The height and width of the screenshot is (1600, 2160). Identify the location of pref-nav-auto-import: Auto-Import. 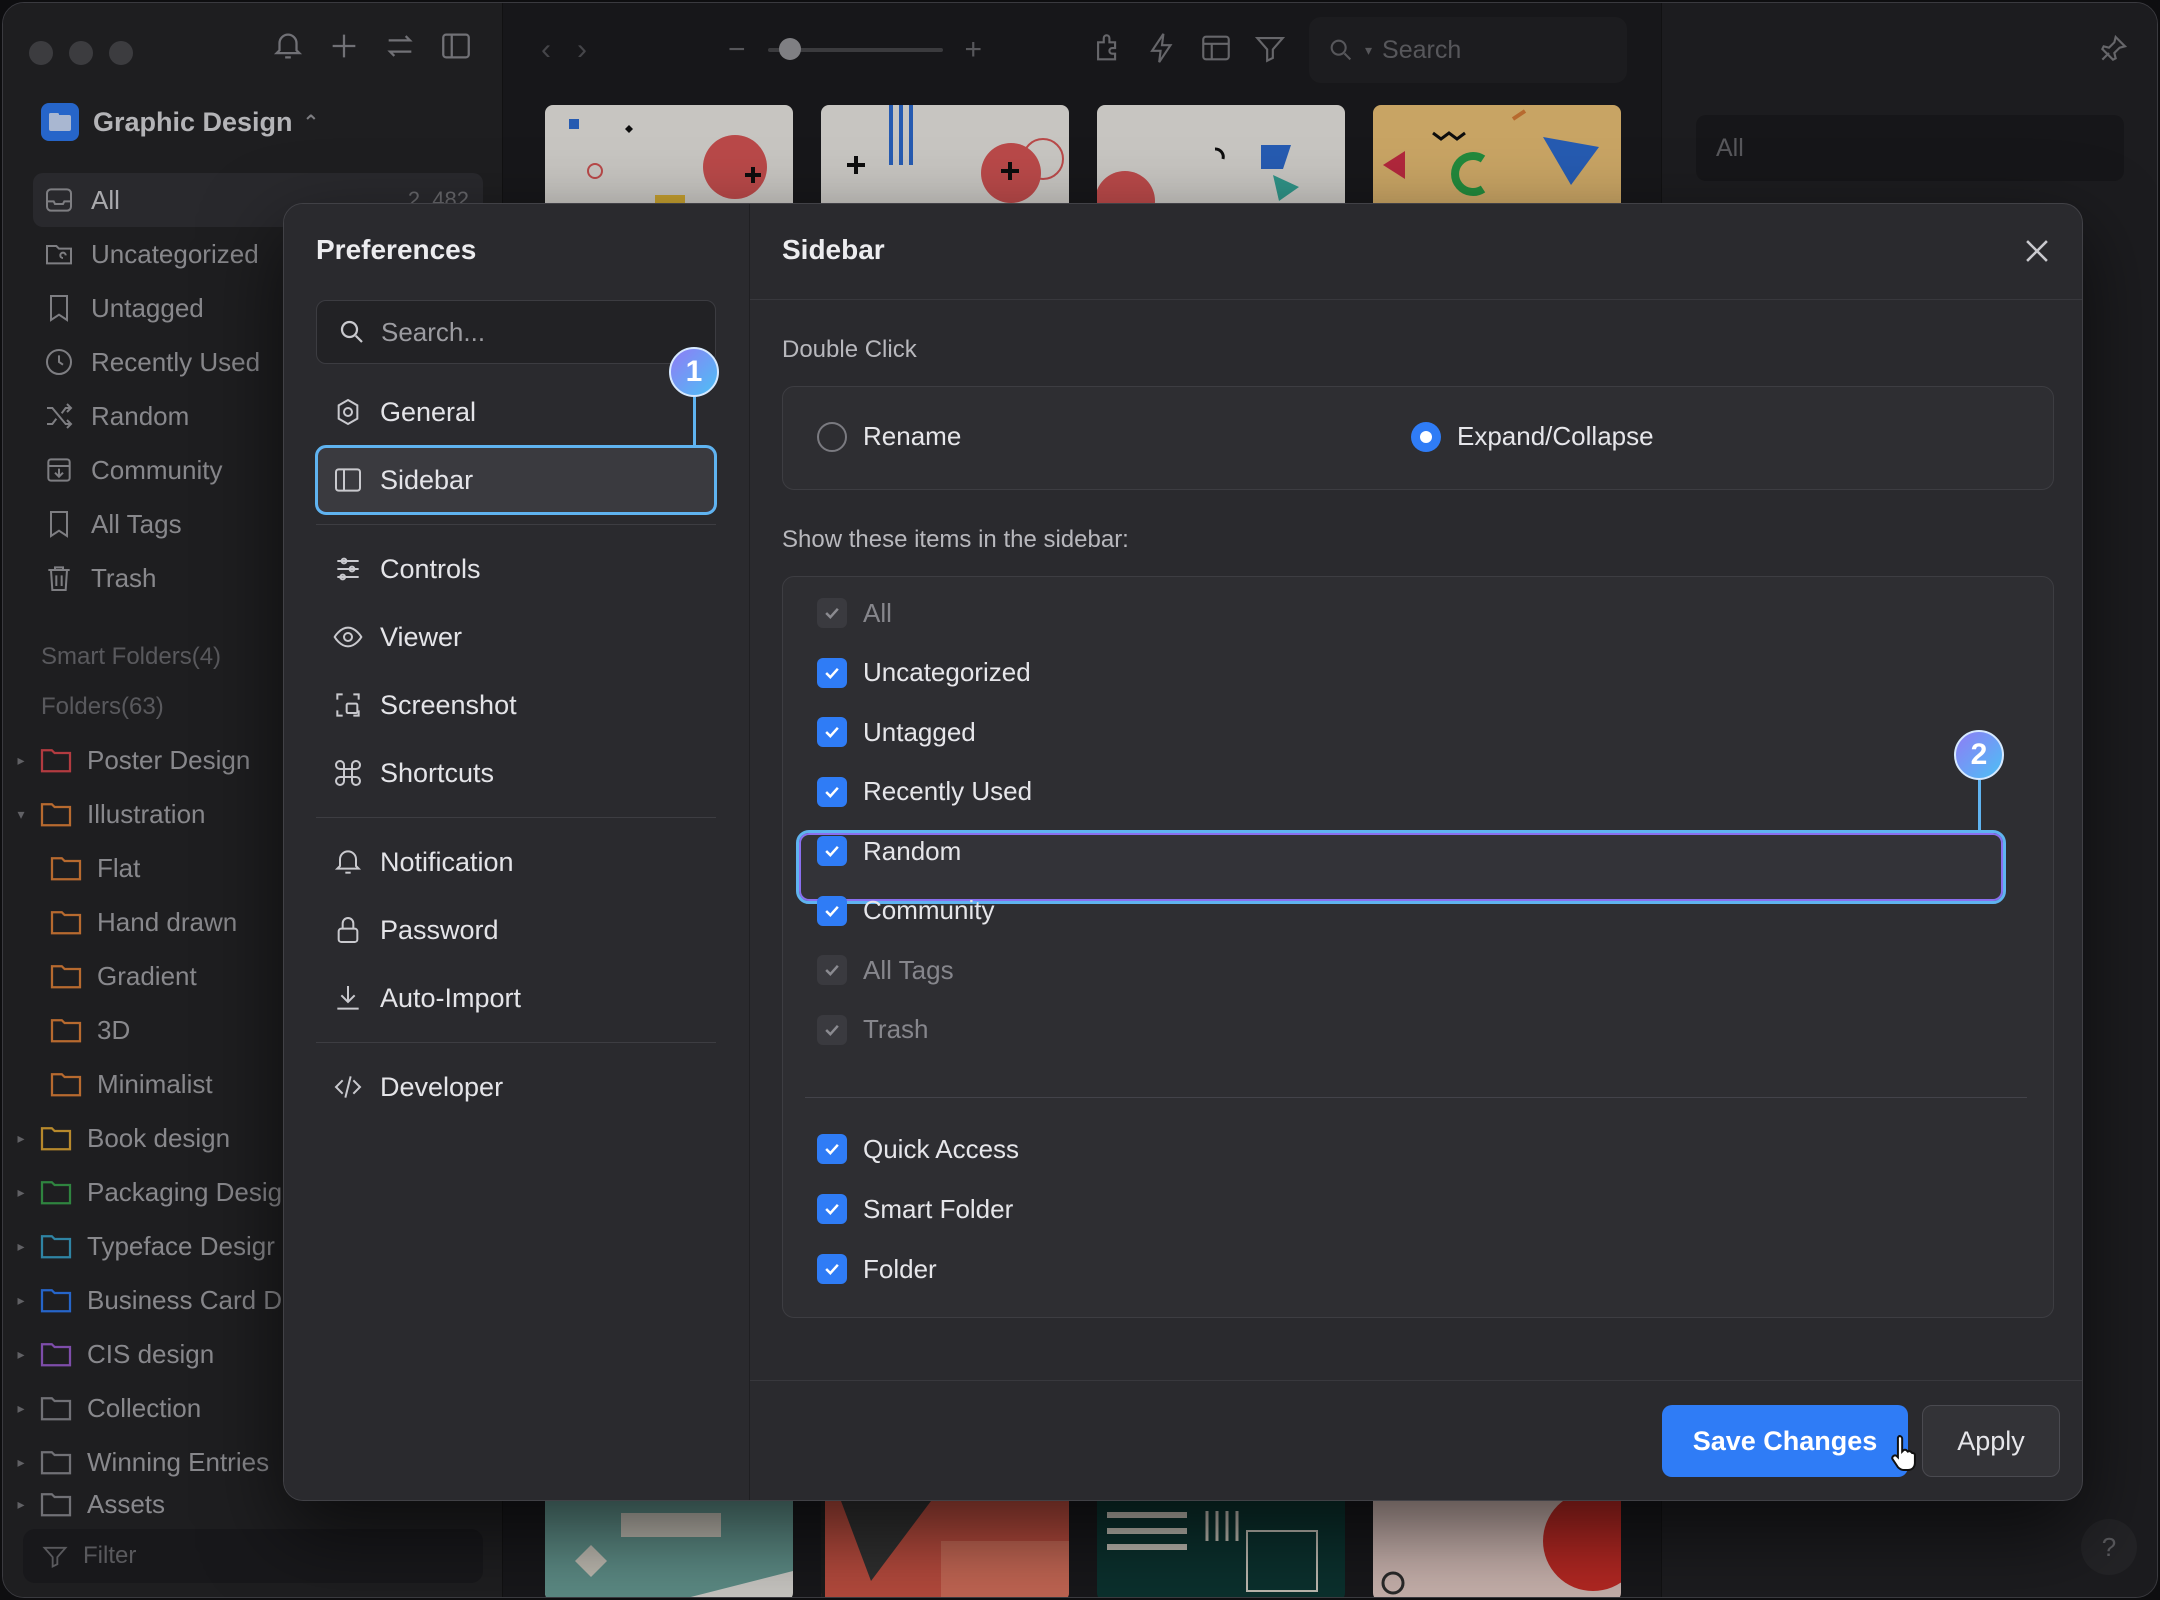
(516, 998).